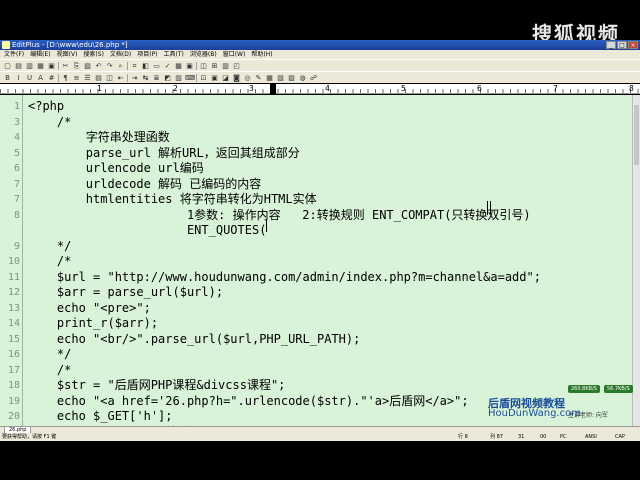 The image size is (640, 480). Describe the element at coordinates (320, 437) in the screenshot. I see `status-bar: 要获得帮助，请按 F1 键 行 8 列 87 31 00 PC ANSI CAP` at that location.